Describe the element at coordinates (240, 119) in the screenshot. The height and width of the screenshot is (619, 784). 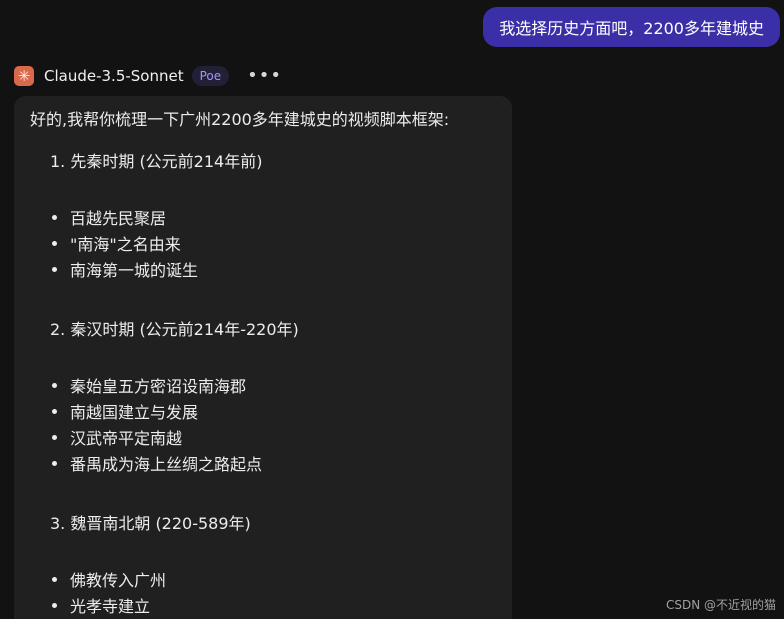
I see `response-intro: 好的,我帮你梳理一下广州2200多年建城史的视频脚本框架:` at that location.